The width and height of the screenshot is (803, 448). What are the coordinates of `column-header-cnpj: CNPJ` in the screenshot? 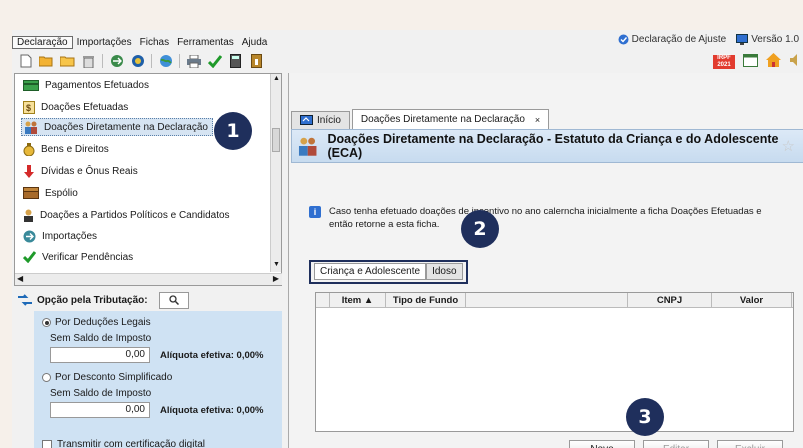 It's located at (670, 300).